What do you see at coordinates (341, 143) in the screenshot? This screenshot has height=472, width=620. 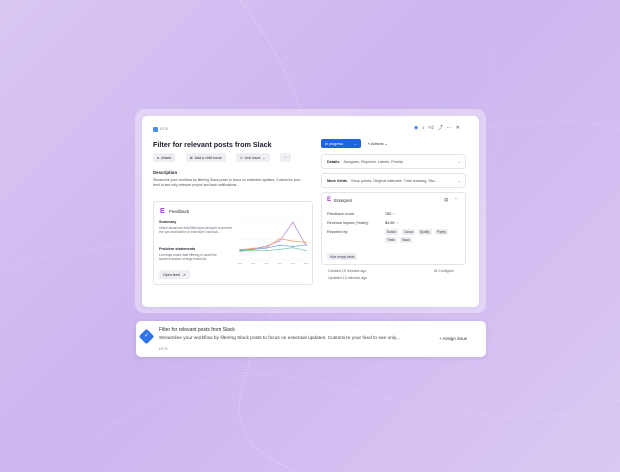 I see `status-dropdown: In progress ⌄` at bounding box center [341, 143].